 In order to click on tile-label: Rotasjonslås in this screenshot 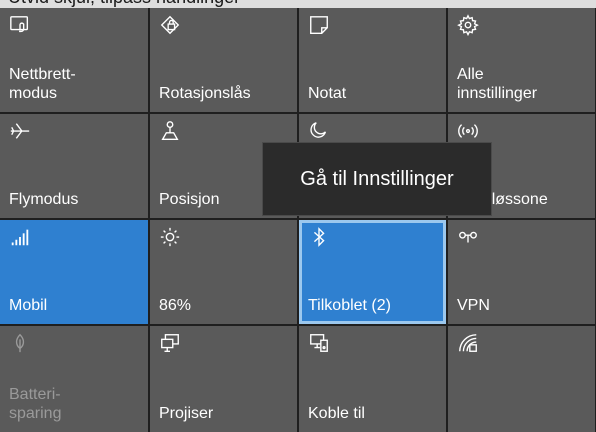, I will do `click(205, 93)`.